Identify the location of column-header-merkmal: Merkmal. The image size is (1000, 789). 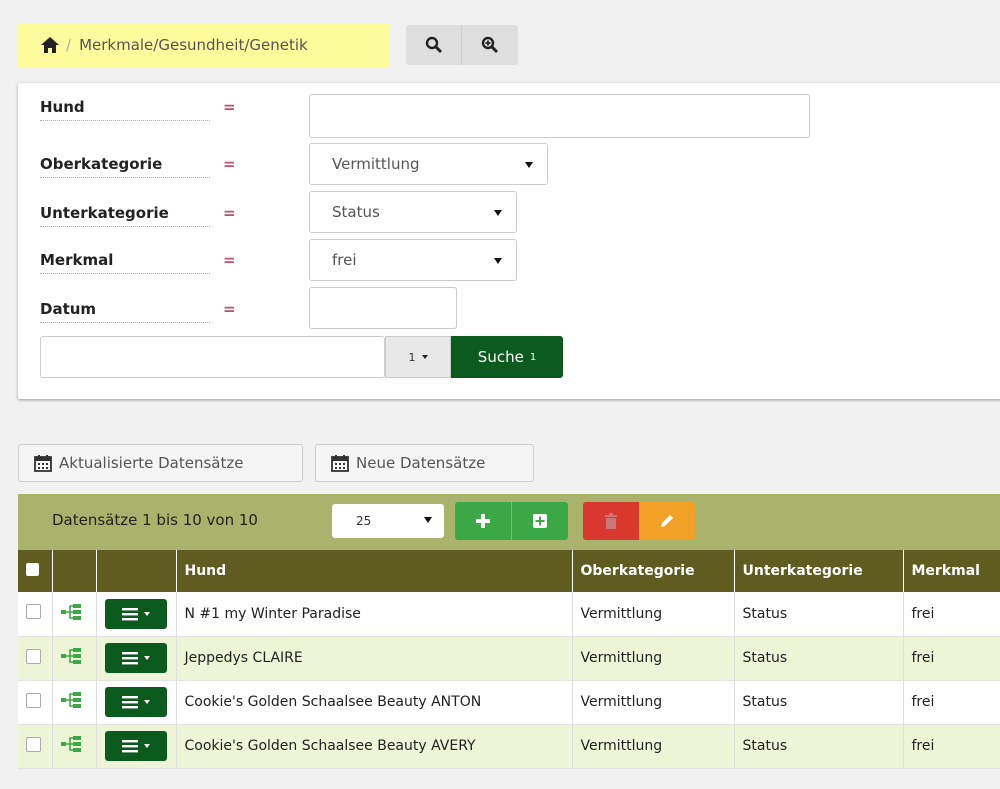
(951, 571).